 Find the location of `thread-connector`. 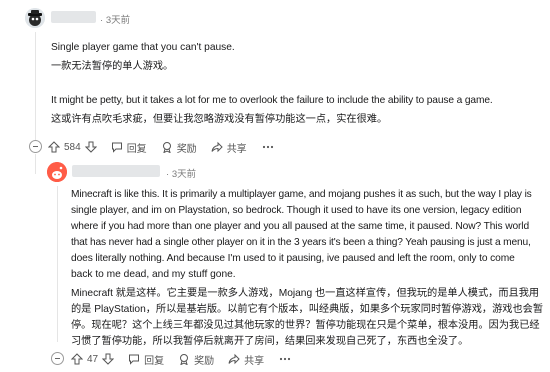

thread-connector is located at coordinates (35, 164).